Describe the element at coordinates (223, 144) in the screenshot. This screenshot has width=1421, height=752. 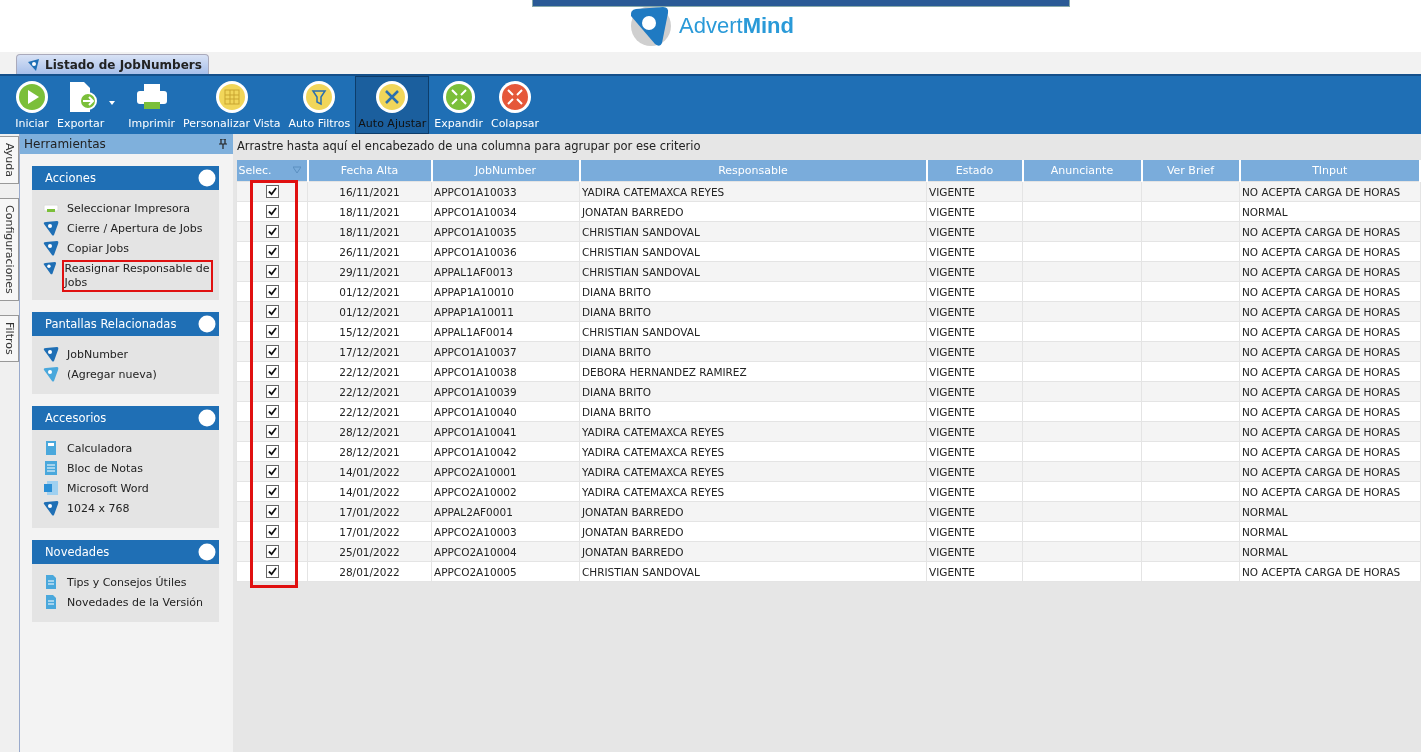
I see `pin-icon` at that location.